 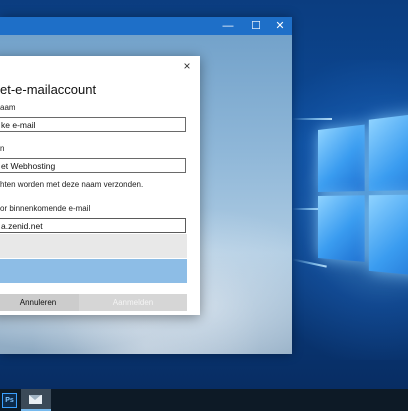 I want to click on incoming-server-field: a.zenid.net, so click(x=93, y=225).